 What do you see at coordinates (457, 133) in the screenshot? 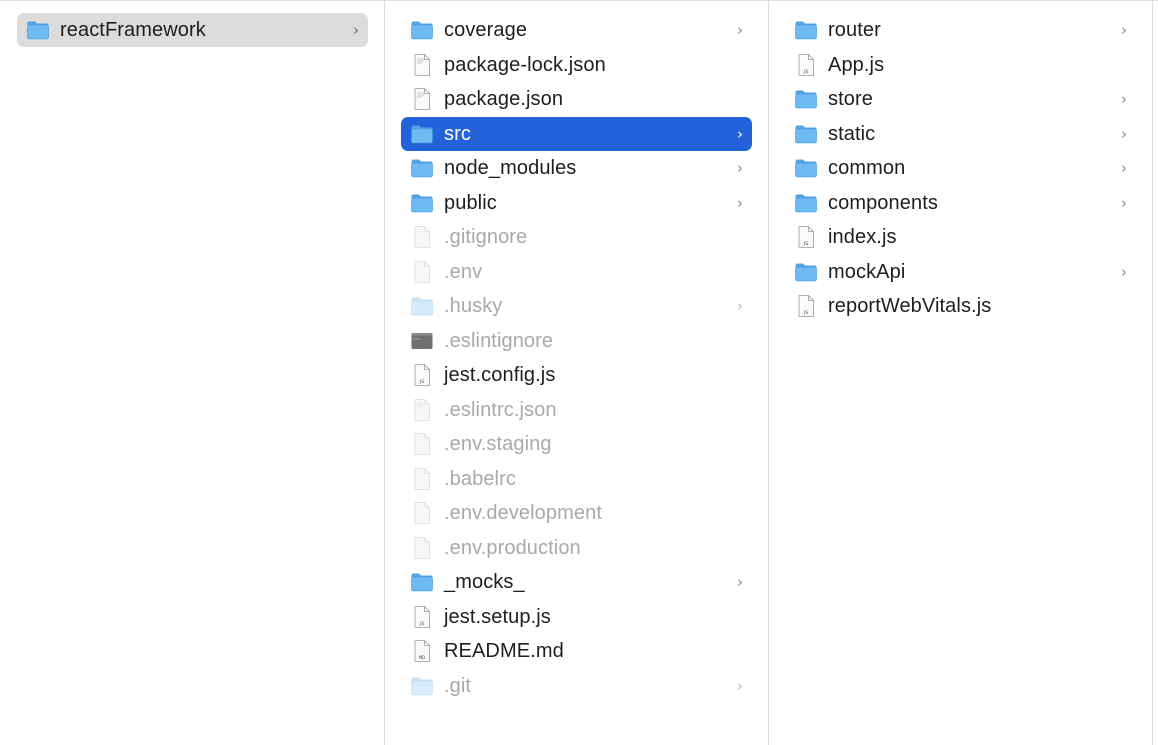
I see `item-name: src` at bounding box center [457, 133].